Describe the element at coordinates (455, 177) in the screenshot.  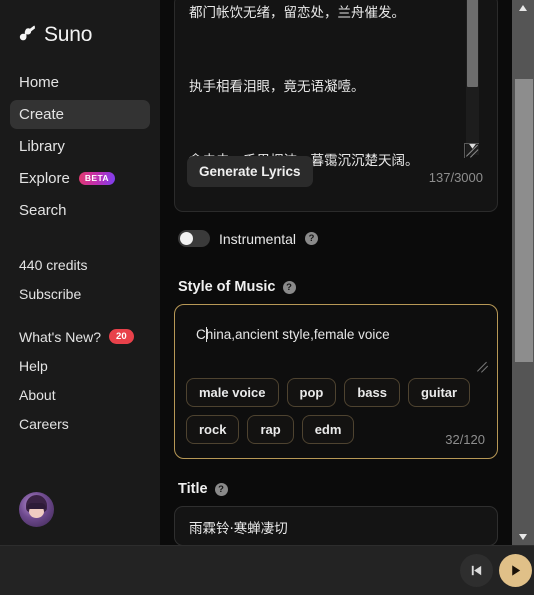
I see `lyrics-char-counter: 137/3000` at that location.